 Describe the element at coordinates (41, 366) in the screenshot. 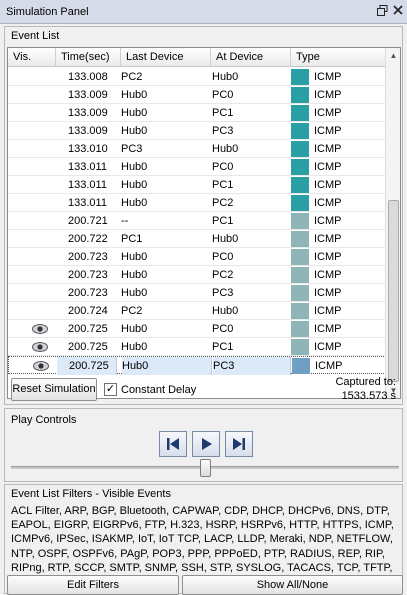

I see `eye-icon` at that location.